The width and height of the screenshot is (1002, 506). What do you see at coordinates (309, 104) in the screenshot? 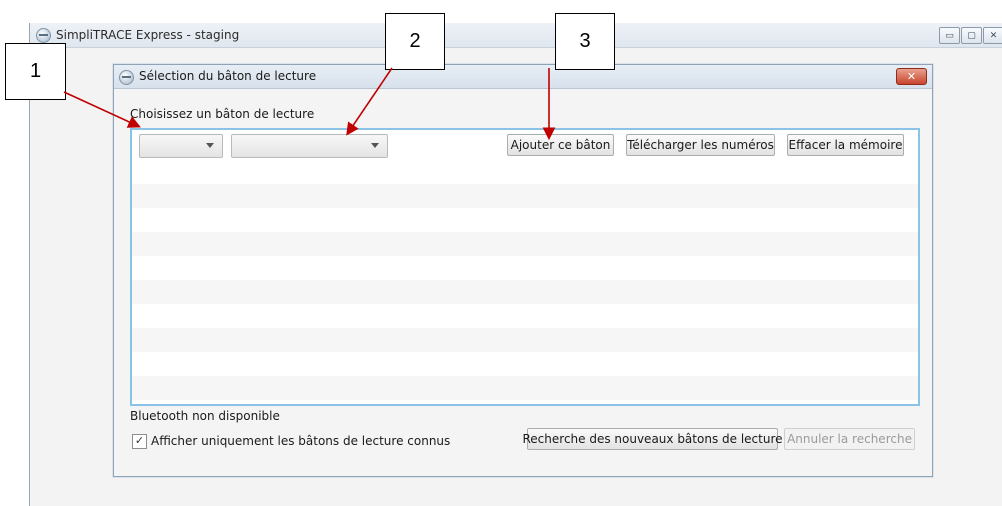
I see `annotation-arrows` at bounding box center [309, 104].